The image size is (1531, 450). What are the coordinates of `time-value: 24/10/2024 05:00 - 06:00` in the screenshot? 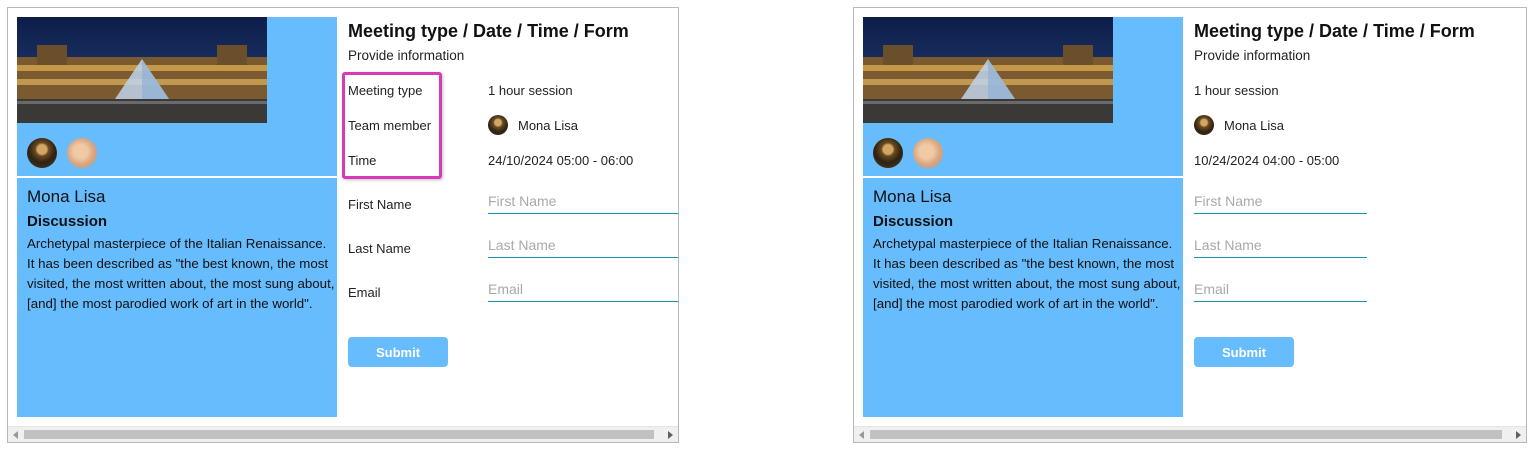 It's located at (561, 160).